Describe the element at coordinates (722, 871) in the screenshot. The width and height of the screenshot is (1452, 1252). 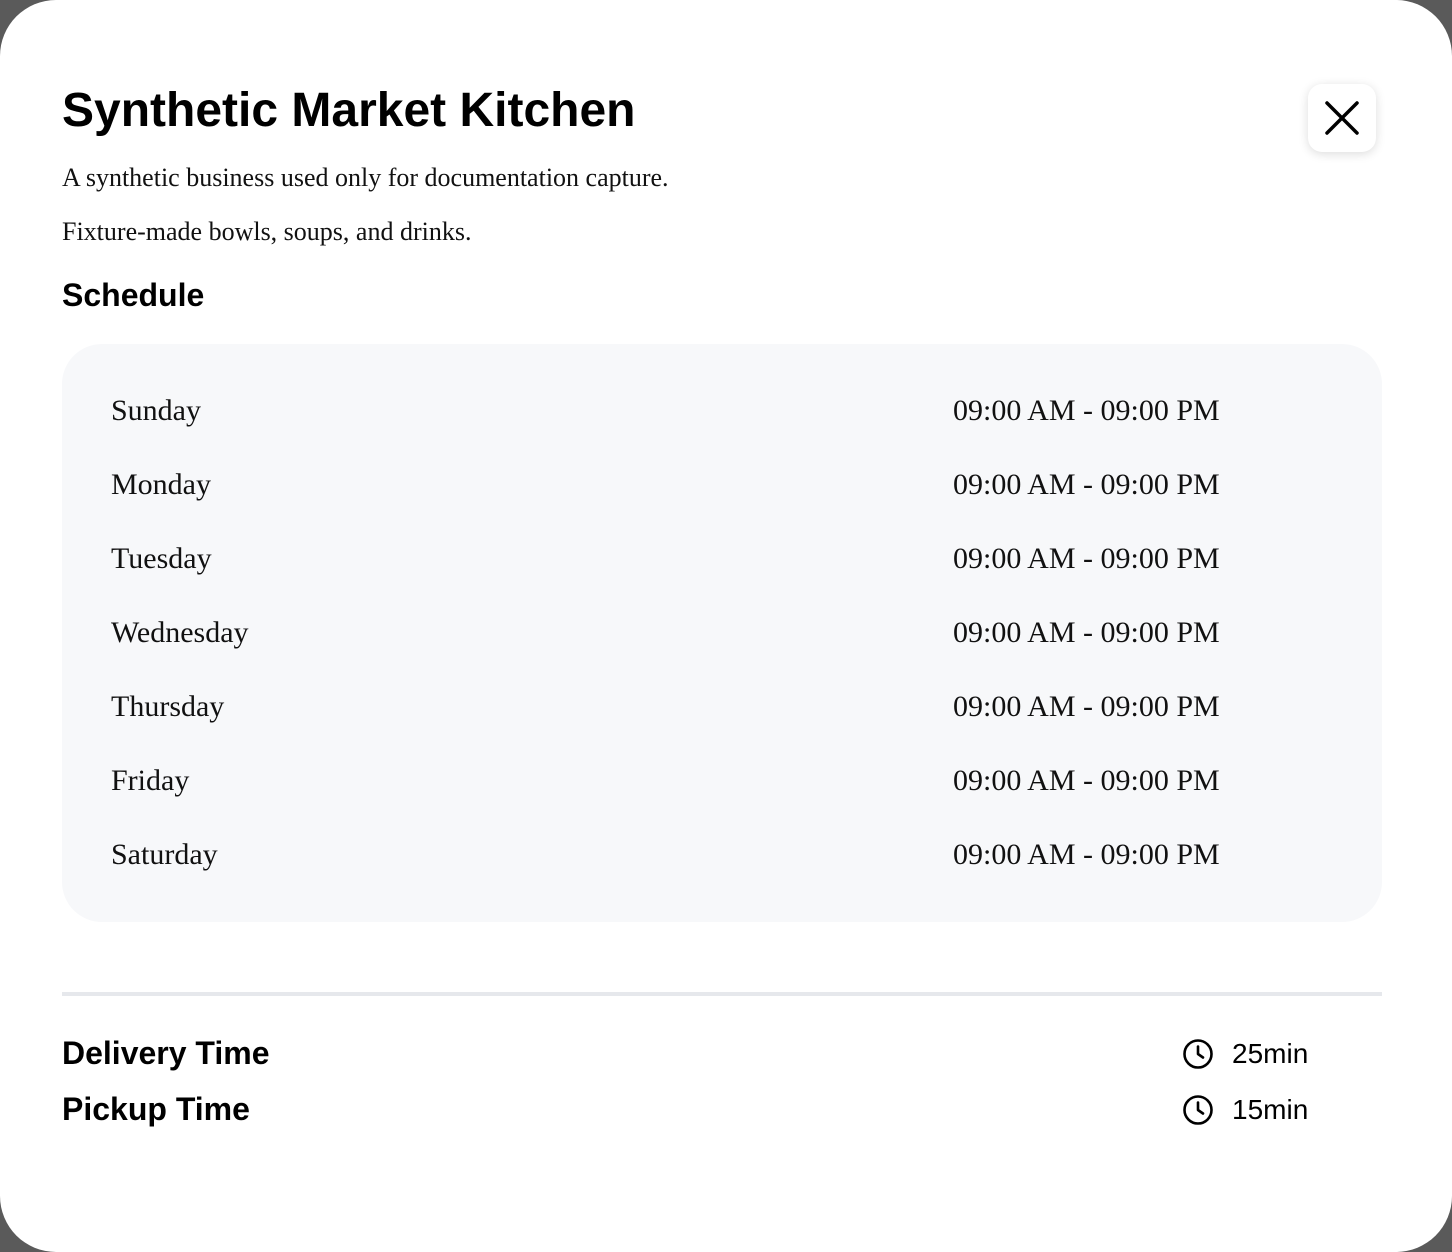
I see `schedule-row: Saturday 09:00 AM - 09:00 PM` at that location.